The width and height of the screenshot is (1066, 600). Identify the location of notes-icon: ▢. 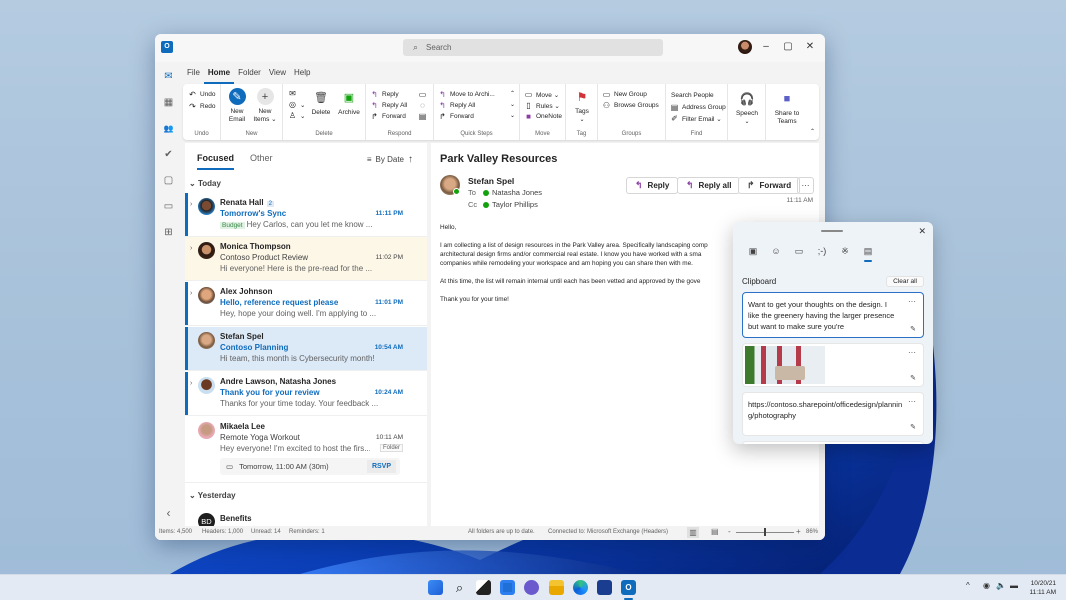
(168, 180).